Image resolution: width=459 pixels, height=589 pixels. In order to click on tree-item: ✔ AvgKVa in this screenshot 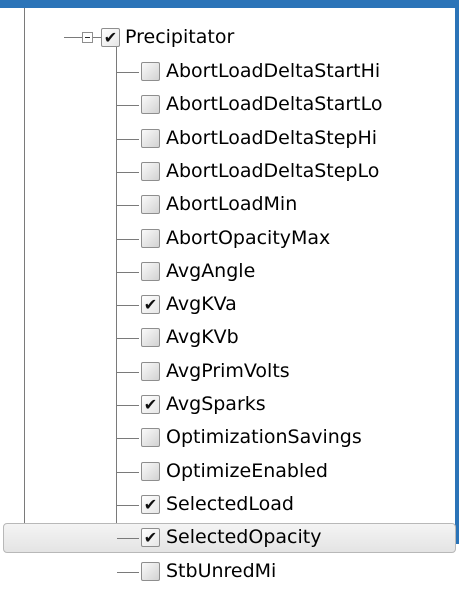, I will do `click(227, 305)`.